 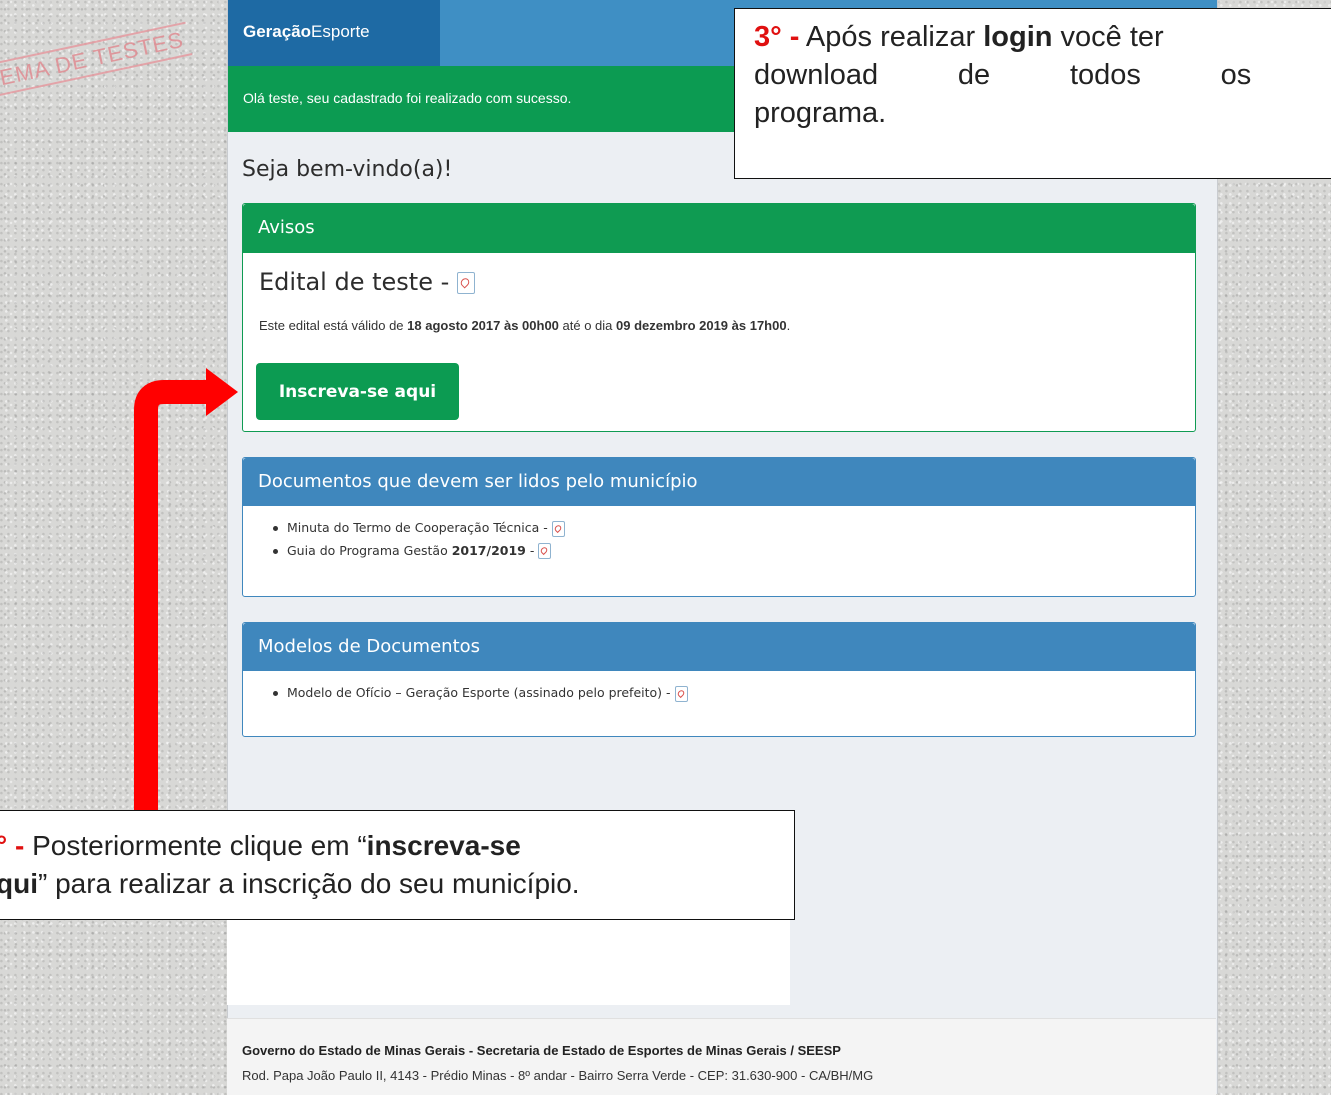 I want to click on avisos-panel-header: Avisos, so click(x=719, y=228).